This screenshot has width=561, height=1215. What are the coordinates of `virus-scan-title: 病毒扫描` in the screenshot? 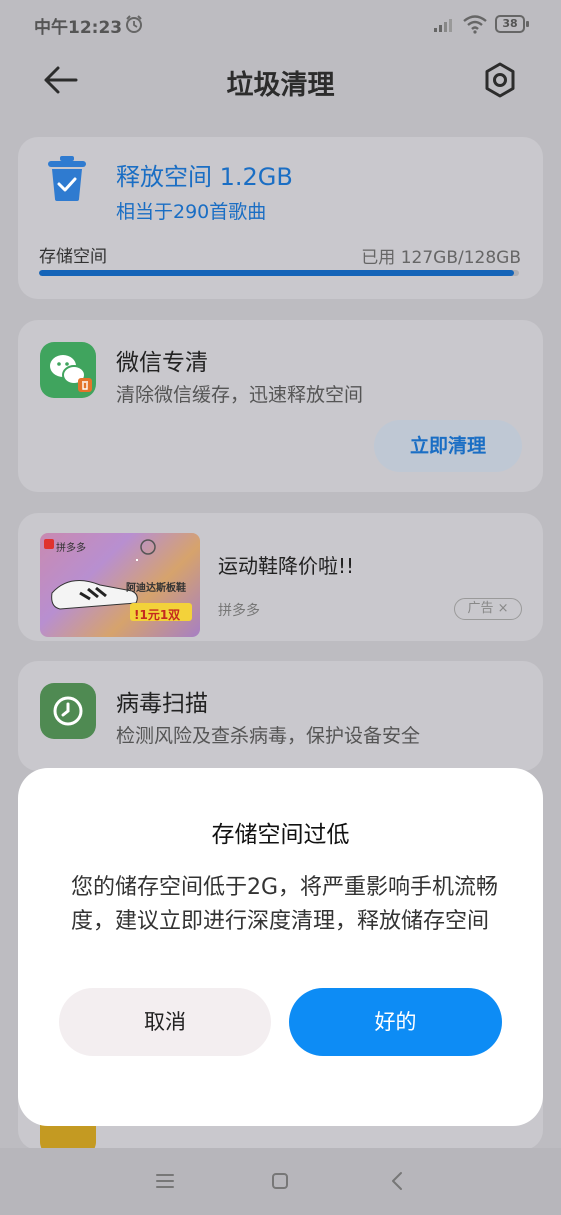 It's located at (162, 704).